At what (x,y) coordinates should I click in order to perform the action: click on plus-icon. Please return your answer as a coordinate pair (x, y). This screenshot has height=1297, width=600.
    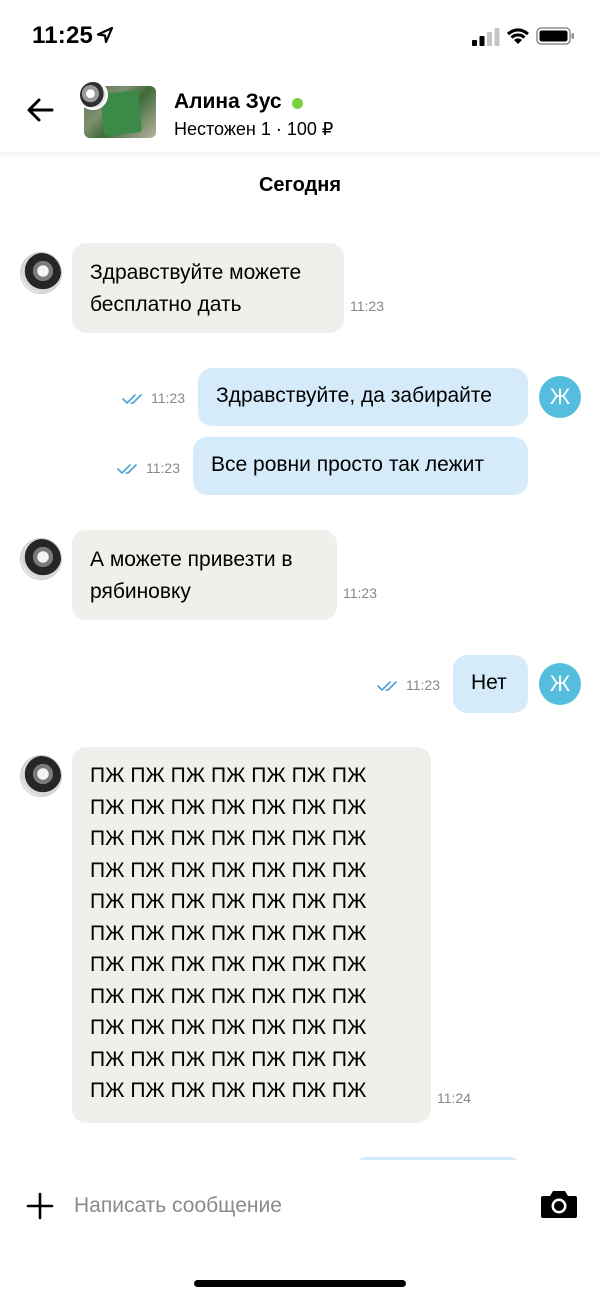
    Looking at the image, I should click on (40, 1206).